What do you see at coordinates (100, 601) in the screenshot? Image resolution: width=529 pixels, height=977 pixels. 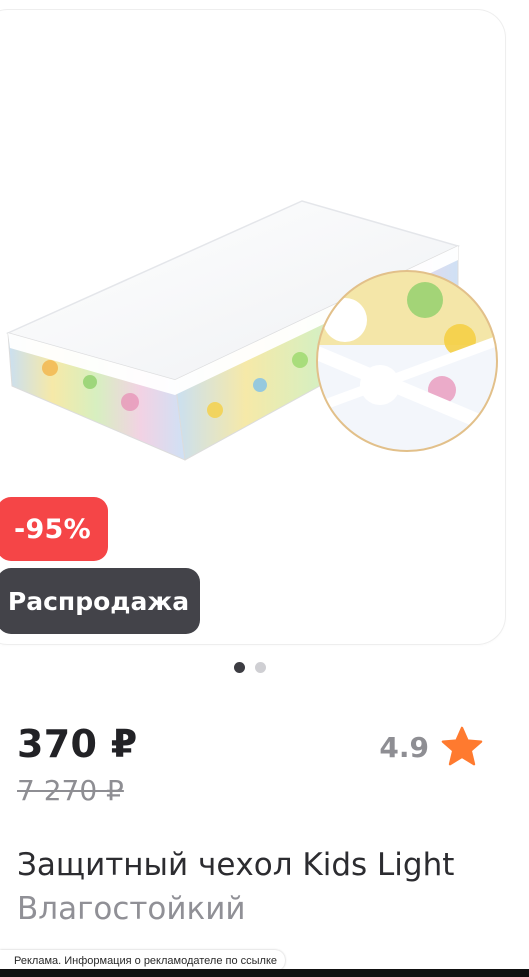 I see `sale-badge: Распродажа` at bounding box center [100, 601].